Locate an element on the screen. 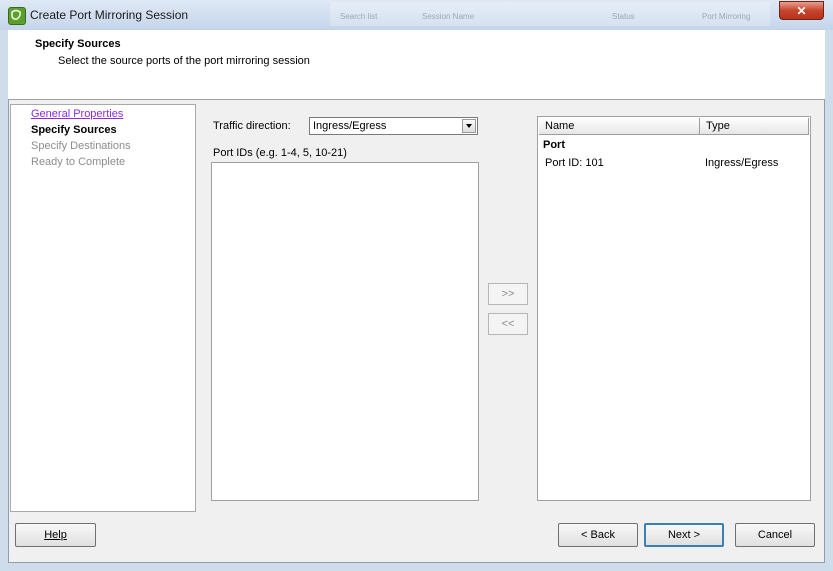  vsphere-app-icon is located at coordinates (17, 16).